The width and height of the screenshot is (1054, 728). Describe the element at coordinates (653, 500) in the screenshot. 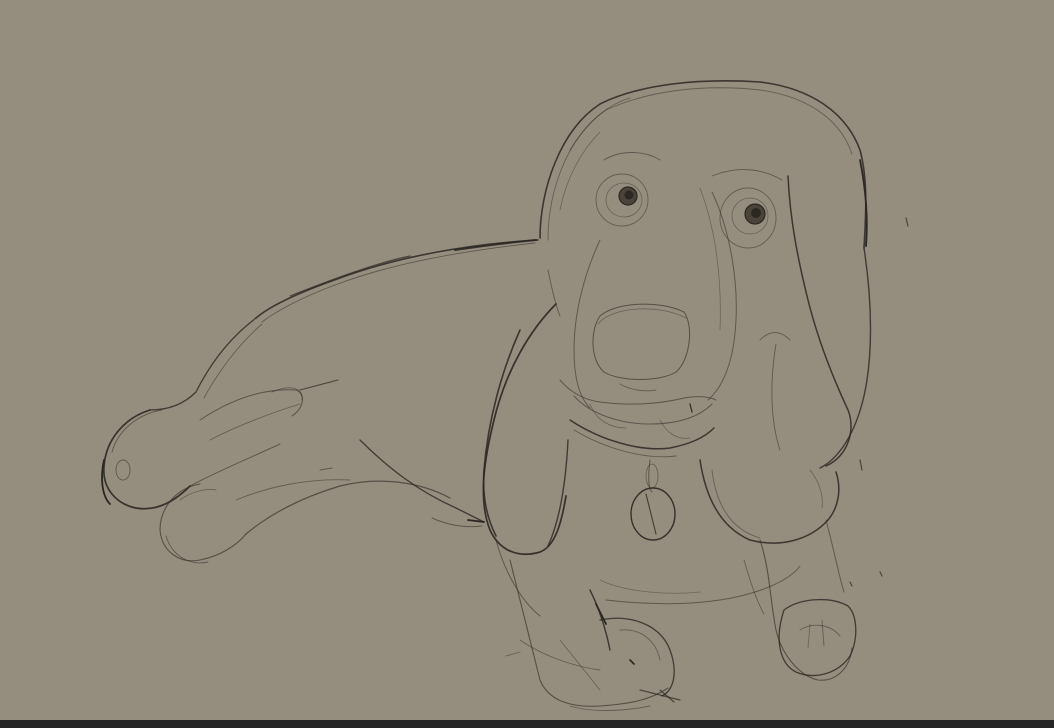

I see `collar-tag-icon` at that location.